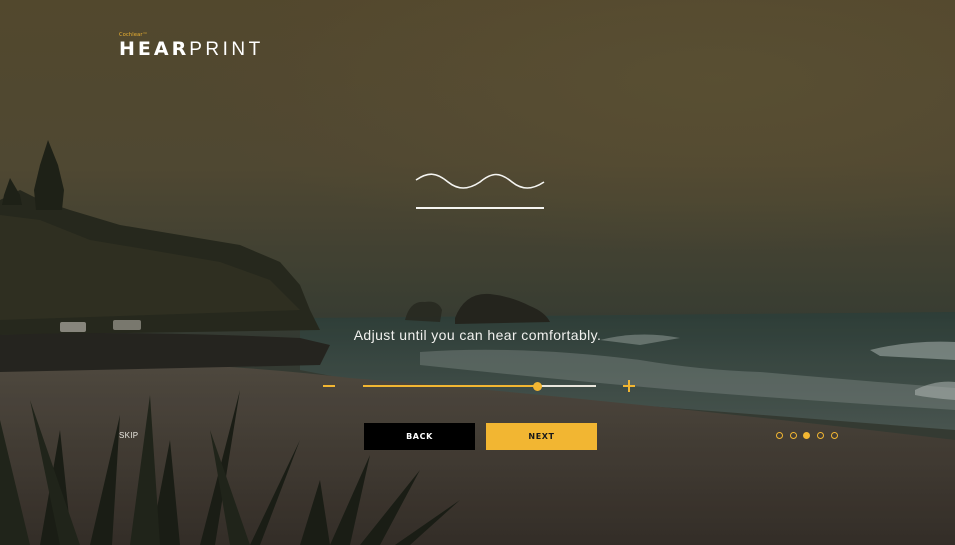 The height and width of the screenshot is (545, 955). I want to click on logo-bold-text: HEAR, so click(154, 49).